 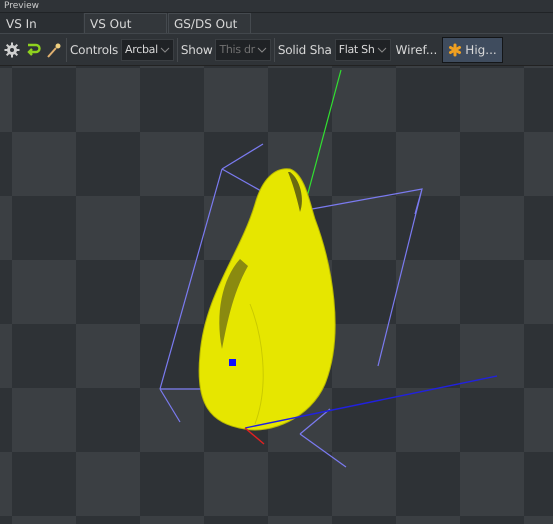 I want to click on magic-wand-icon, so click(x=54, y=50).